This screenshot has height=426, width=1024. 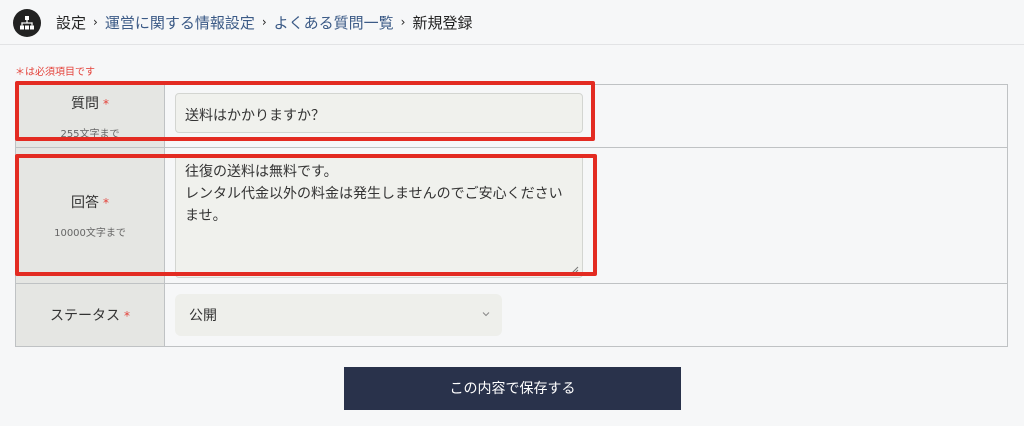 What do you see at coordinates (334, 22) in the screenshot?
I see `breadcrumb-item-faq-list: よくある質問一覧` at bounding box center [334, 22].